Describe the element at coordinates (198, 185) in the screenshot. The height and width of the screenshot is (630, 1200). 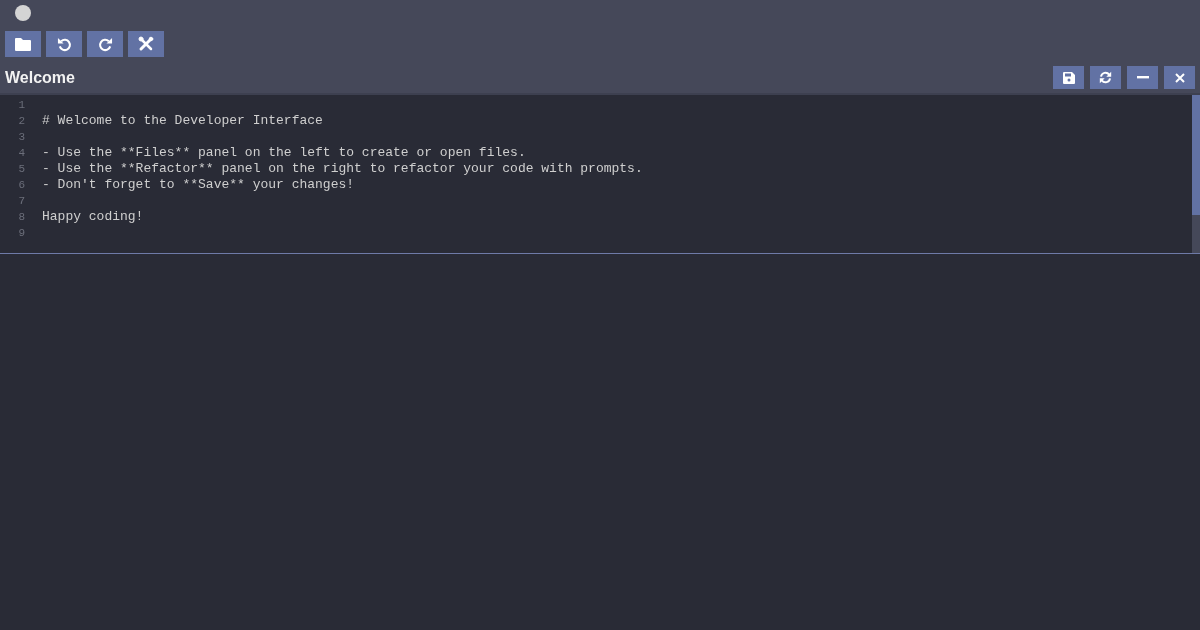
I see `code-line: - Don't forget to **Save** your changes!` at that location.